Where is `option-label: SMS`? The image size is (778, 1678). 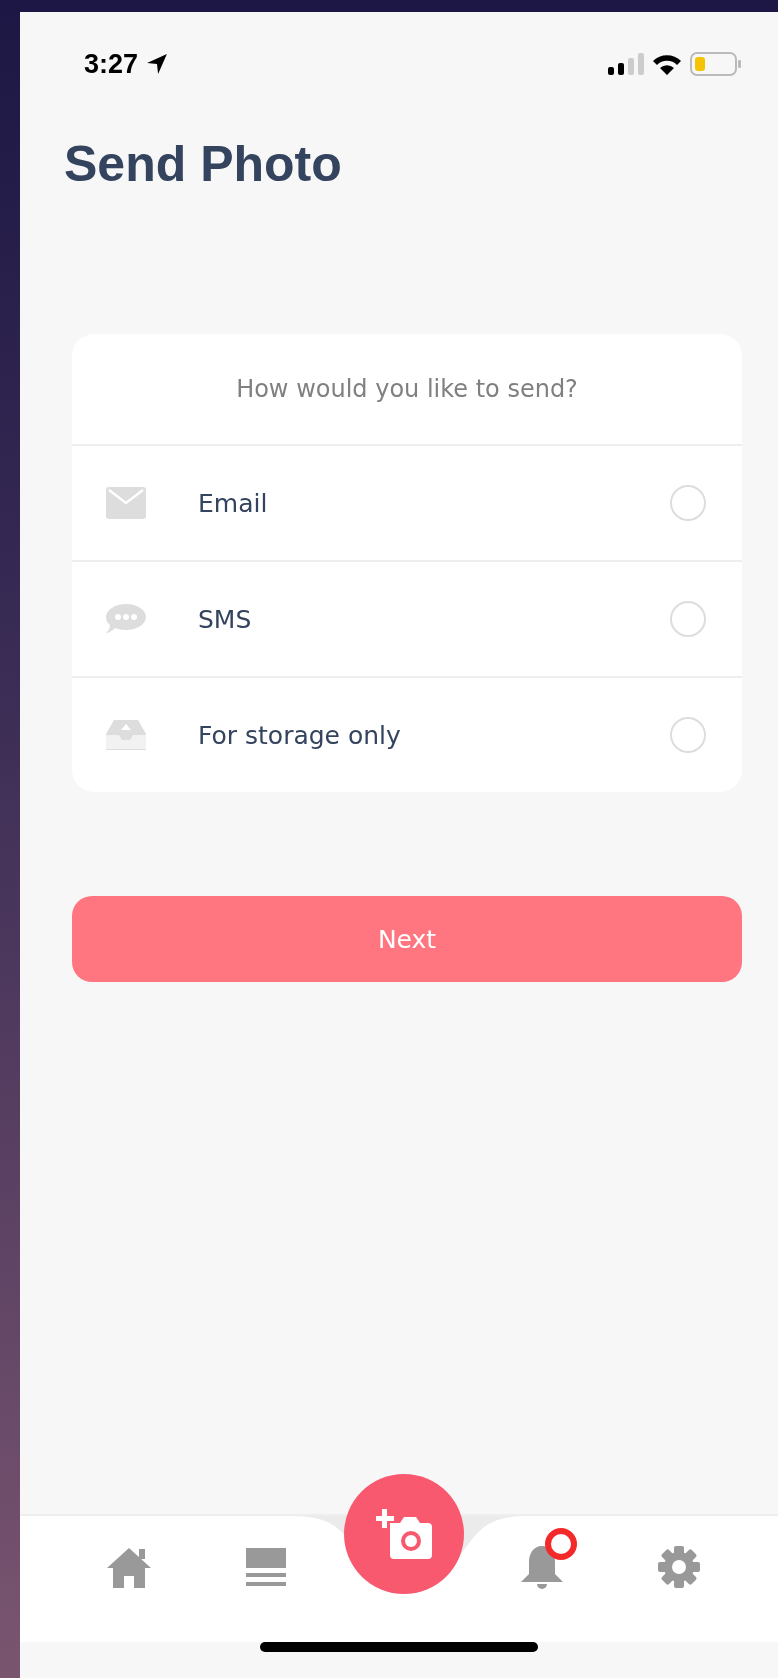
option-label: SMS is located at coordinates (225, 619).